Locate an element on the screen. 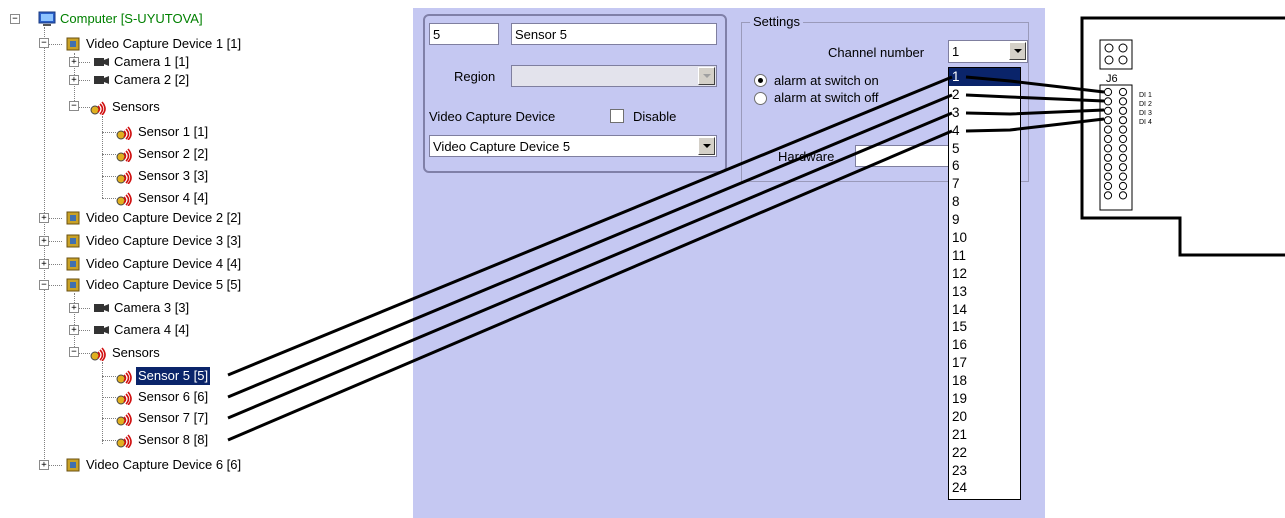 Image resolution: width=1285 pixels, height=518 pixels. wire-channel1-di1 is located at coordinates (1035, 84).